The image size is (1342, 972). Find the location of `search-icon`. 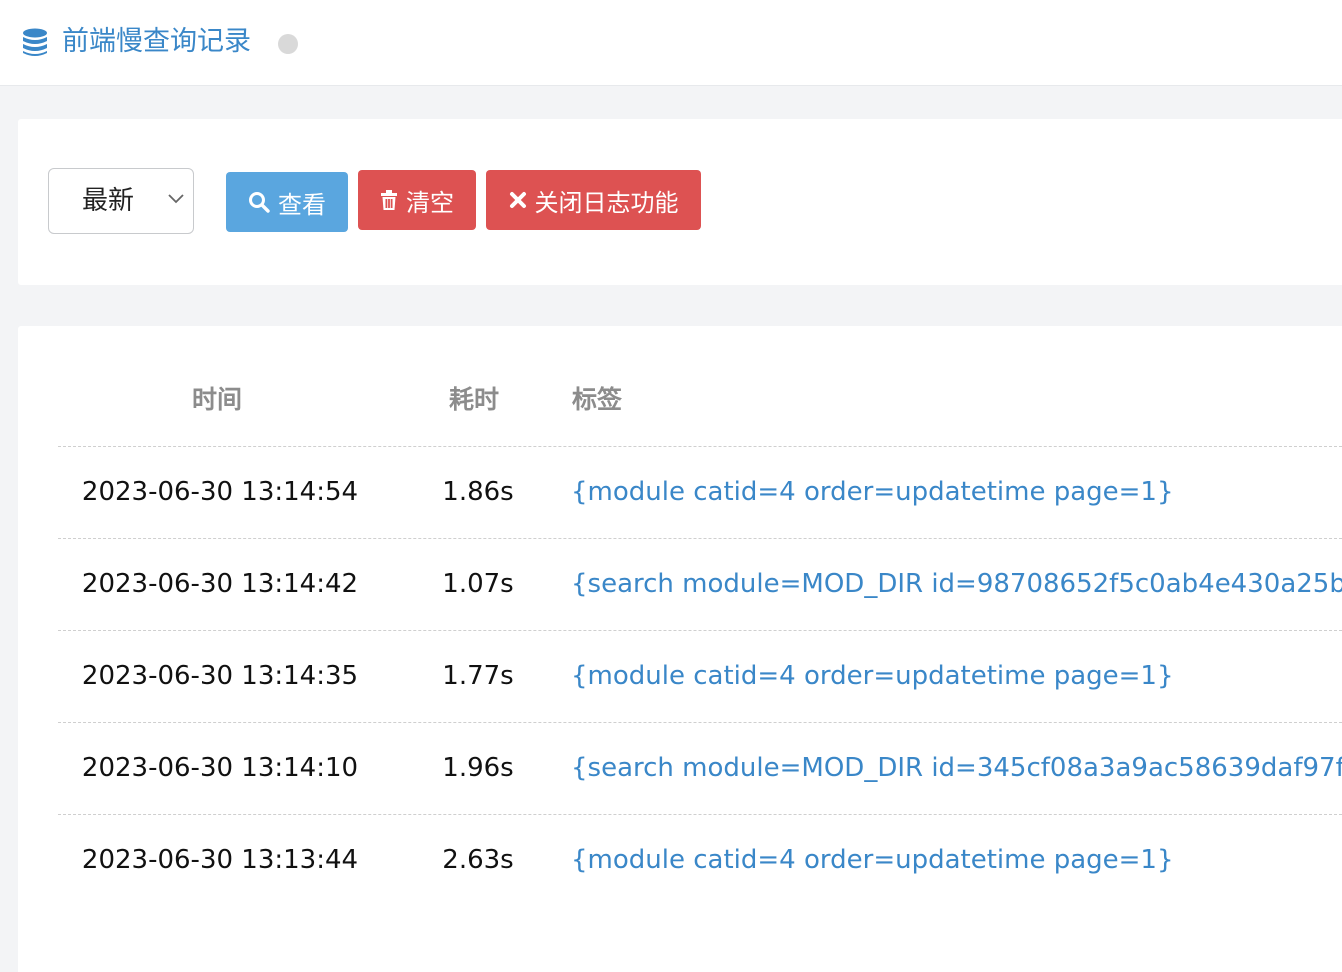

search-icon is located at coordinates (259, 202).